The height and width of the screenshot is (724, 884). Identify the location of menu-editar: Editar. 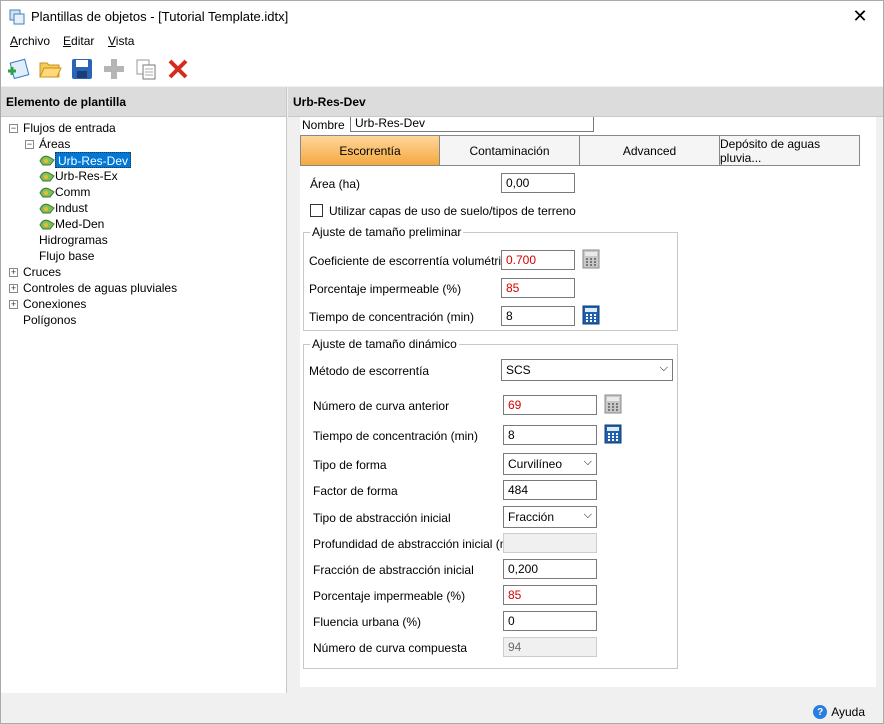
(78, 41).